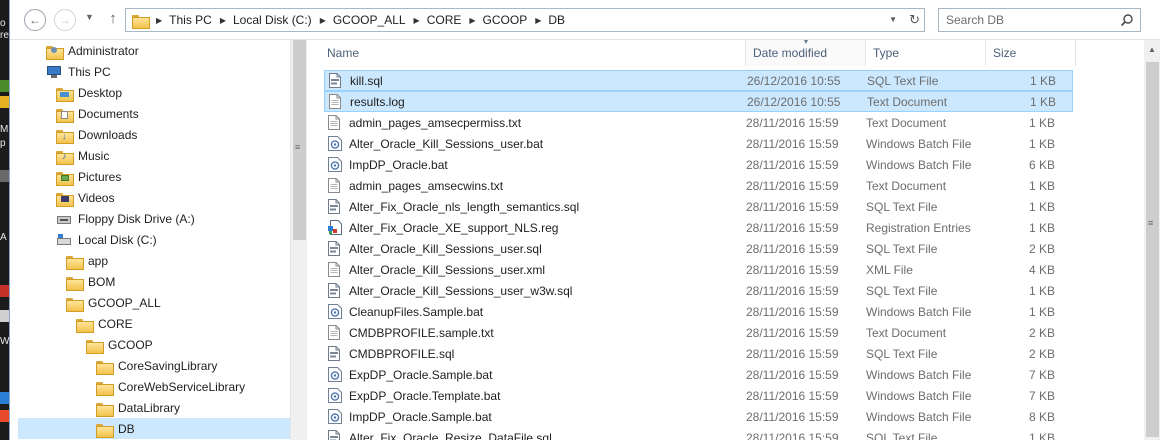 This screenshot has height=440, width=1160. Describe the element at coordinates (125, 218) in the screenshot. I see `tree-item-floppy-drive: Floppy Disk Drive (A:)` at that location.